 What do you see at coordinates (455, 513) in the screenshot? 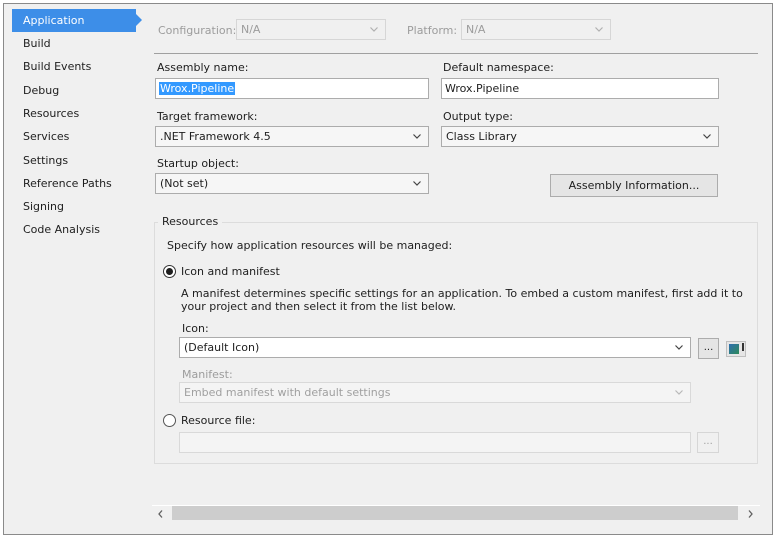
I see `scrollbar-thumb` at bounding box center [455, 513].